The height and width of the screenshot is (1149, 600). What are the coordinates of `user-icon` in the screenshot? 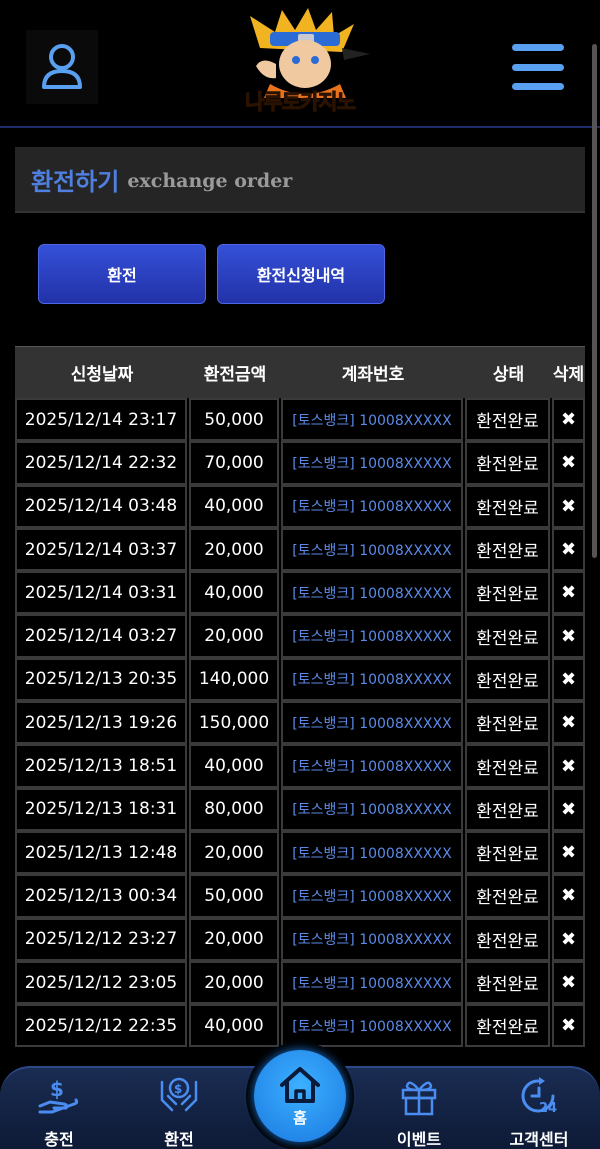 It's located at (62, 66).